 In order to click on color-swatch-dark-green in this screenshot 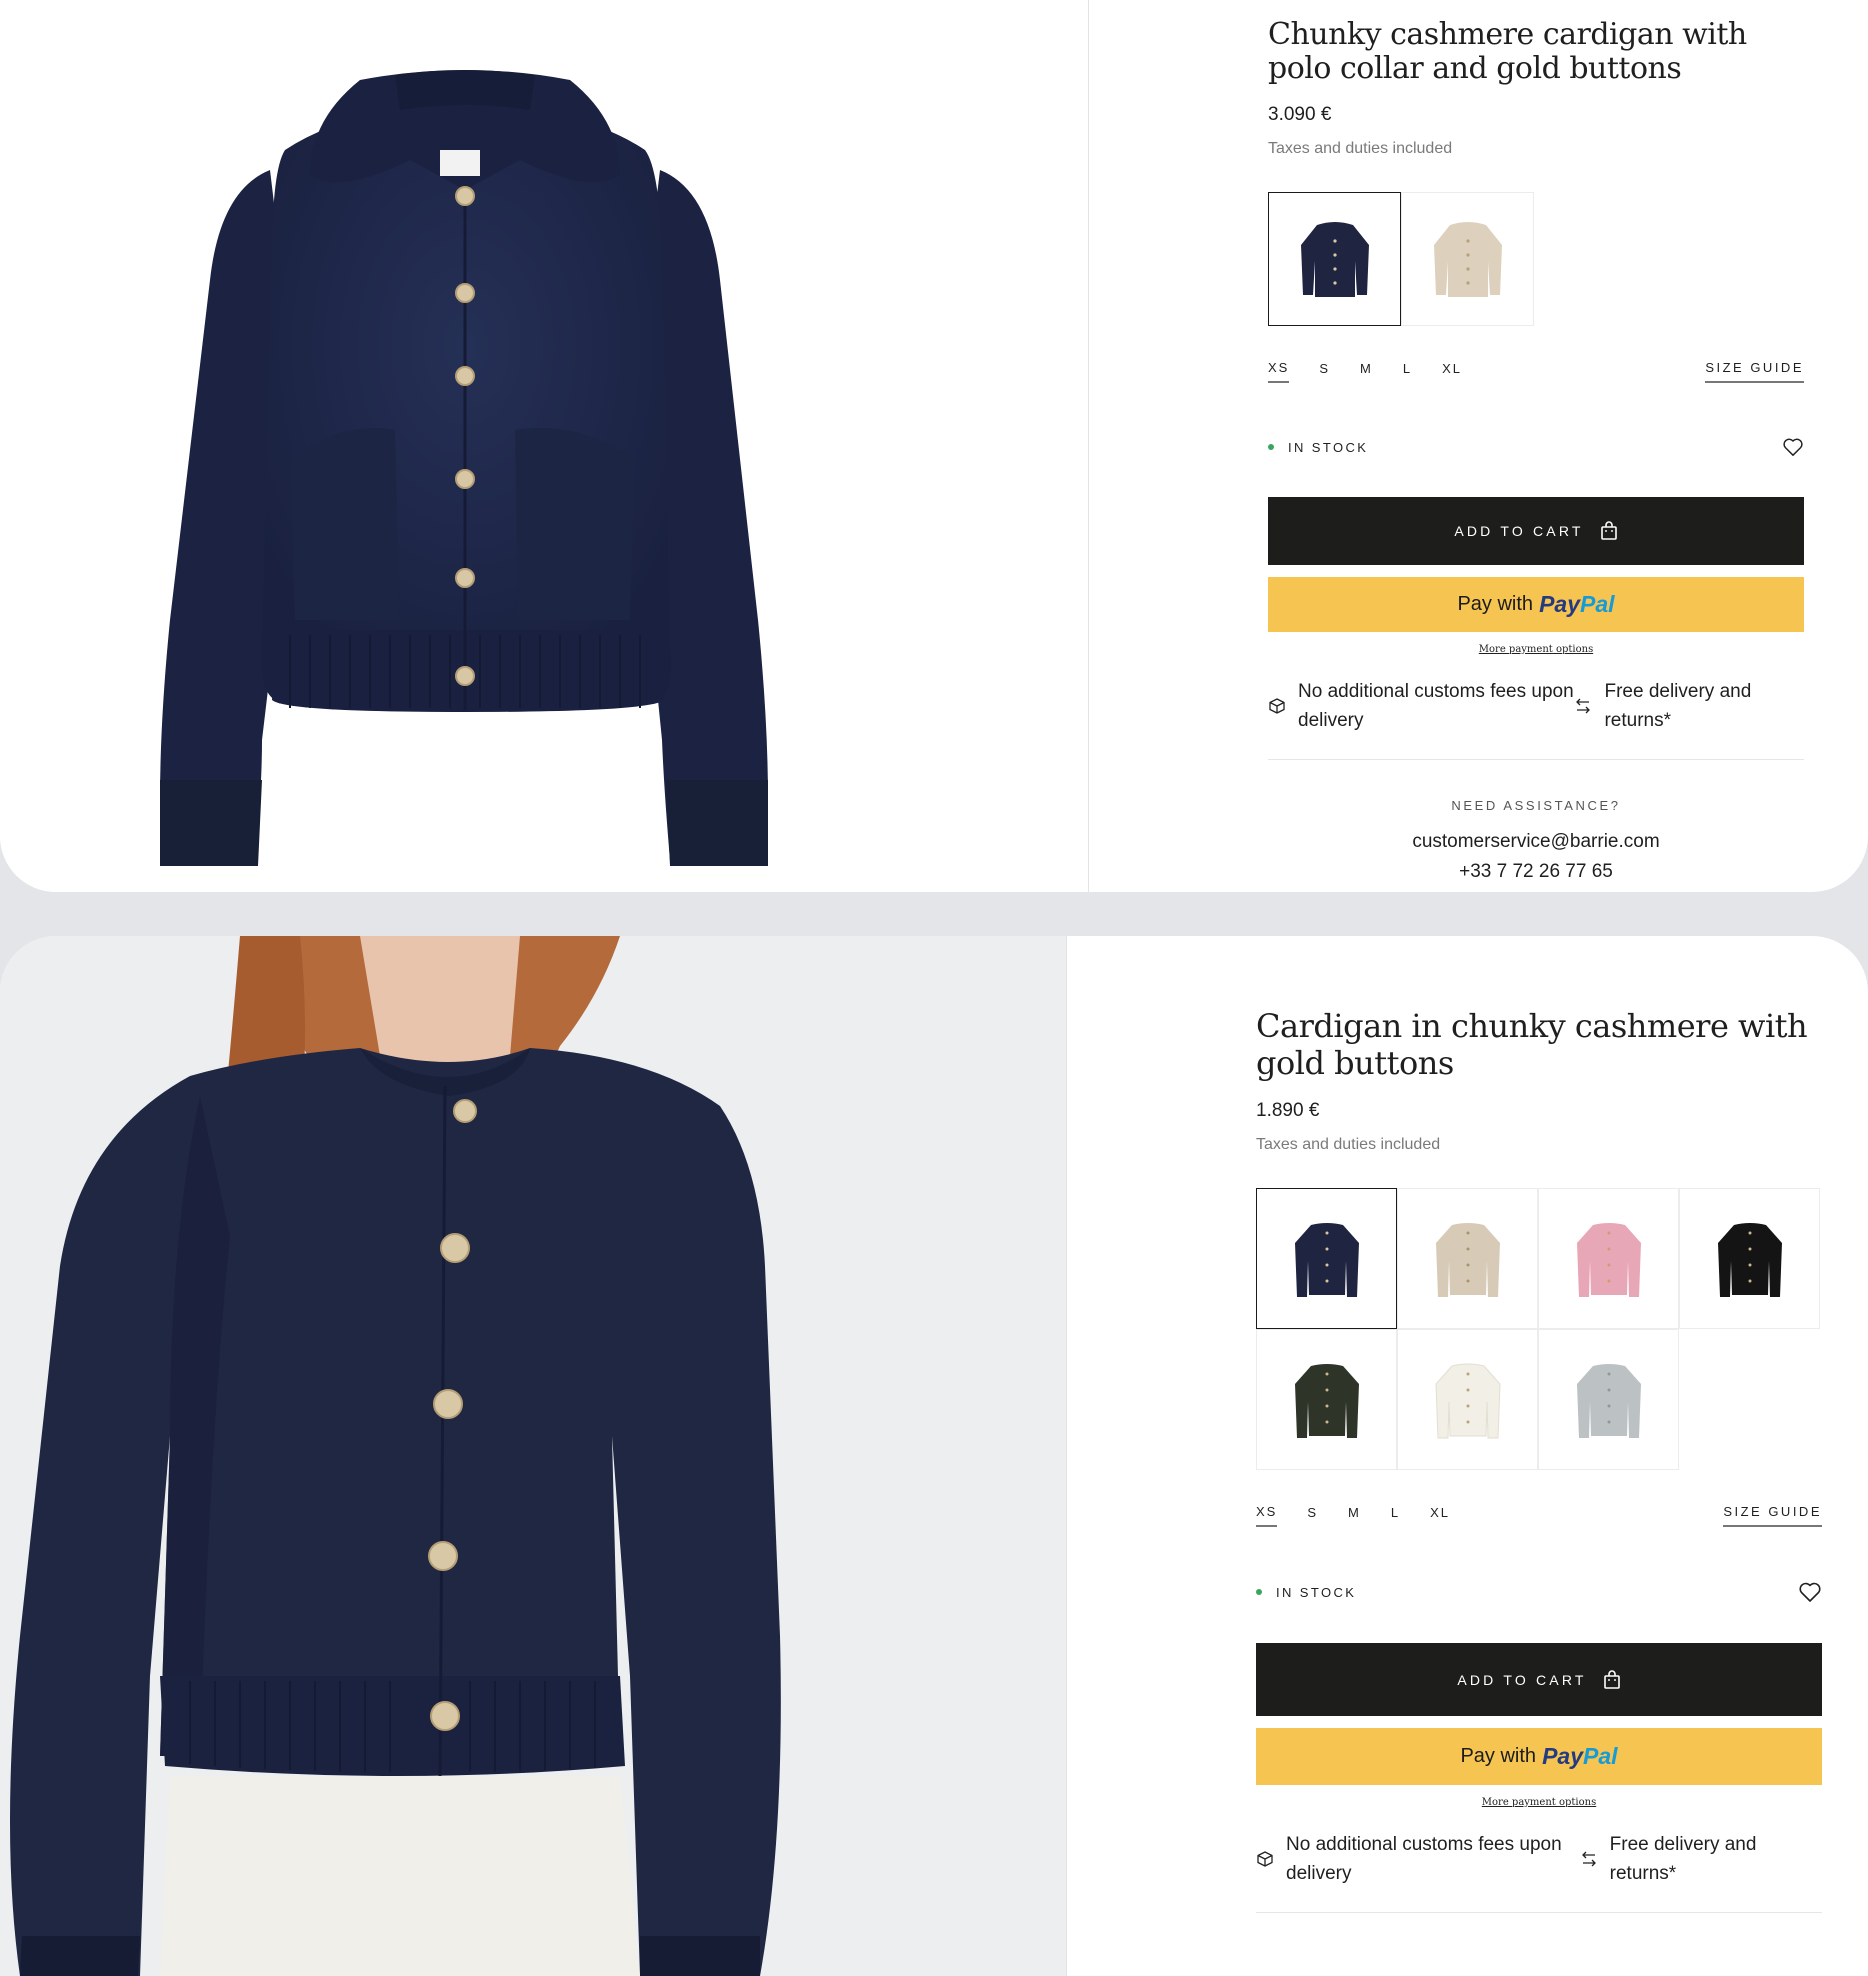, I will do `click(1326, 1399)`.